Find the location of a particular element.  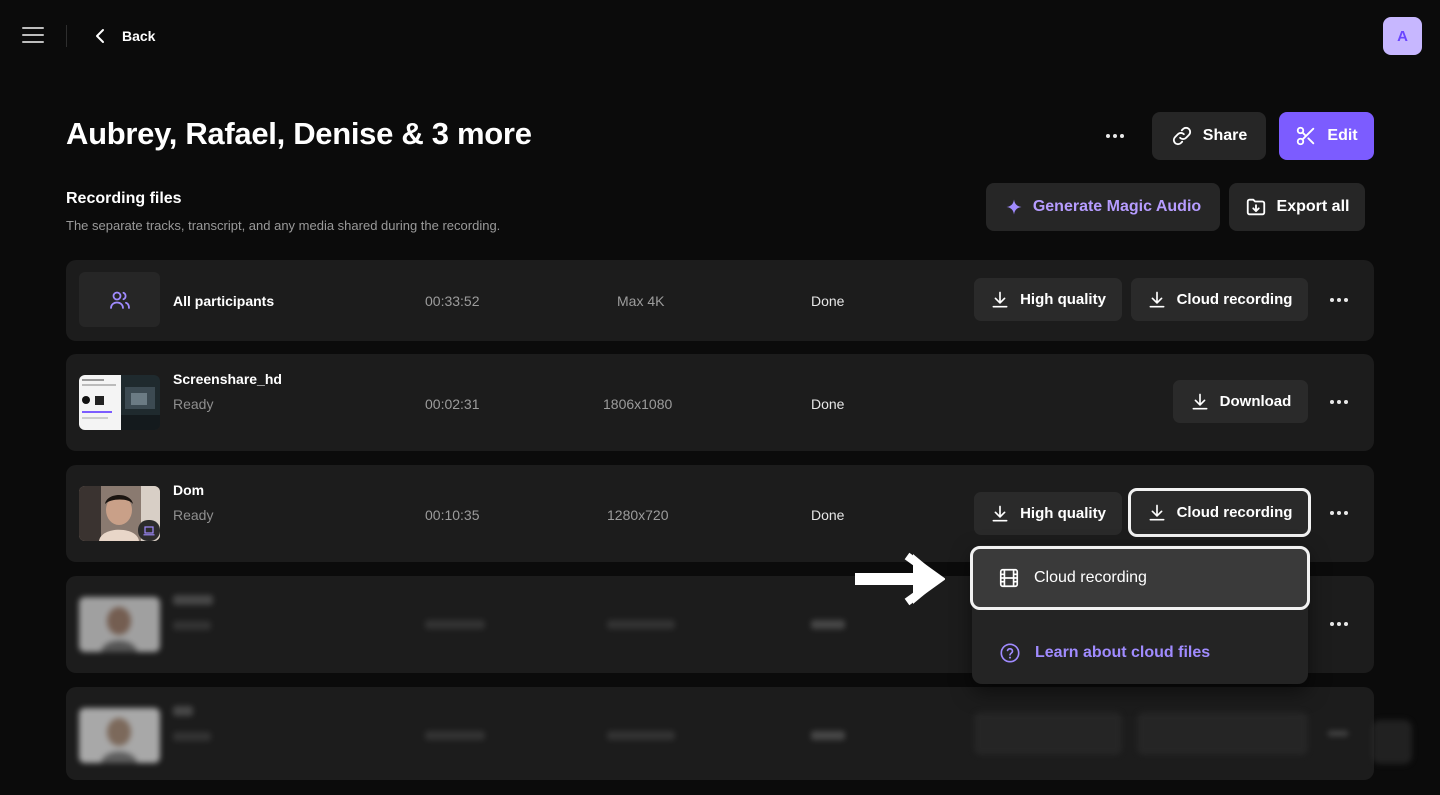

back-button: Back is located at coordinates (122, 36).